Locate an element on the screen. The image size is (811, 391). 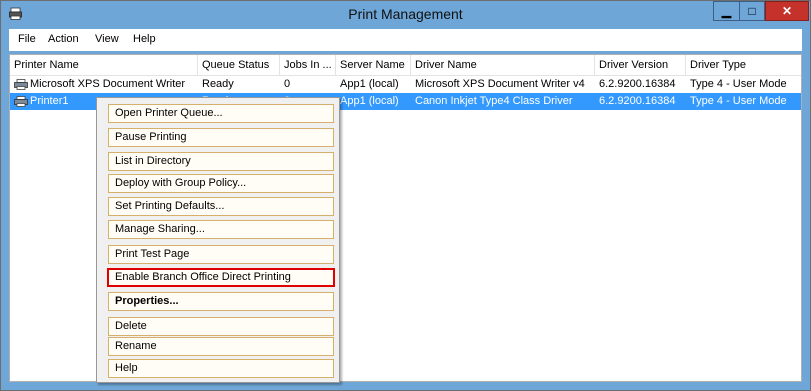
close-button: ✕ is located at coordinates (787, 11).